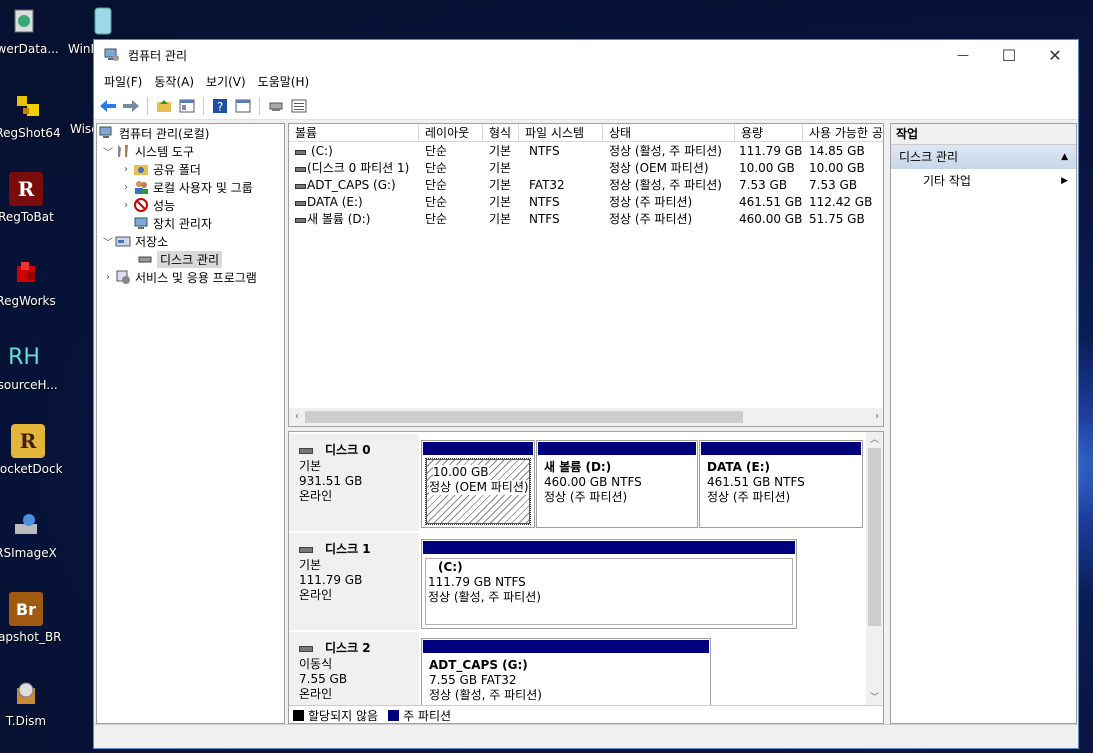  I want to click on desktop-icon-snapshot: Br napshot_BR, so click(36, 618).